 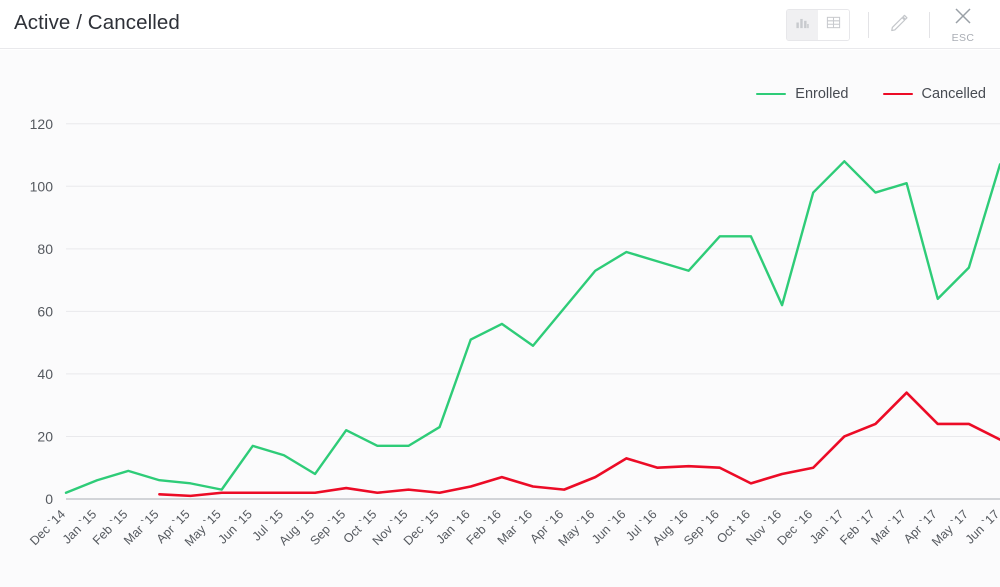 What do you see at coordinates (701, 527) in the screenshot?
I see `x-axis-tick-label: Sep `16` at bounding box center [701, 527].